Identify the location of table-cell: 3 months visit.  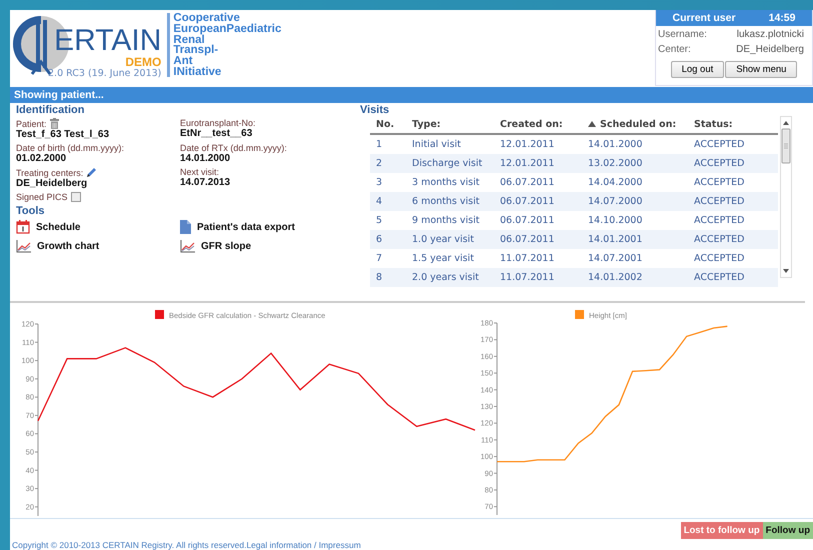
(453, 182).